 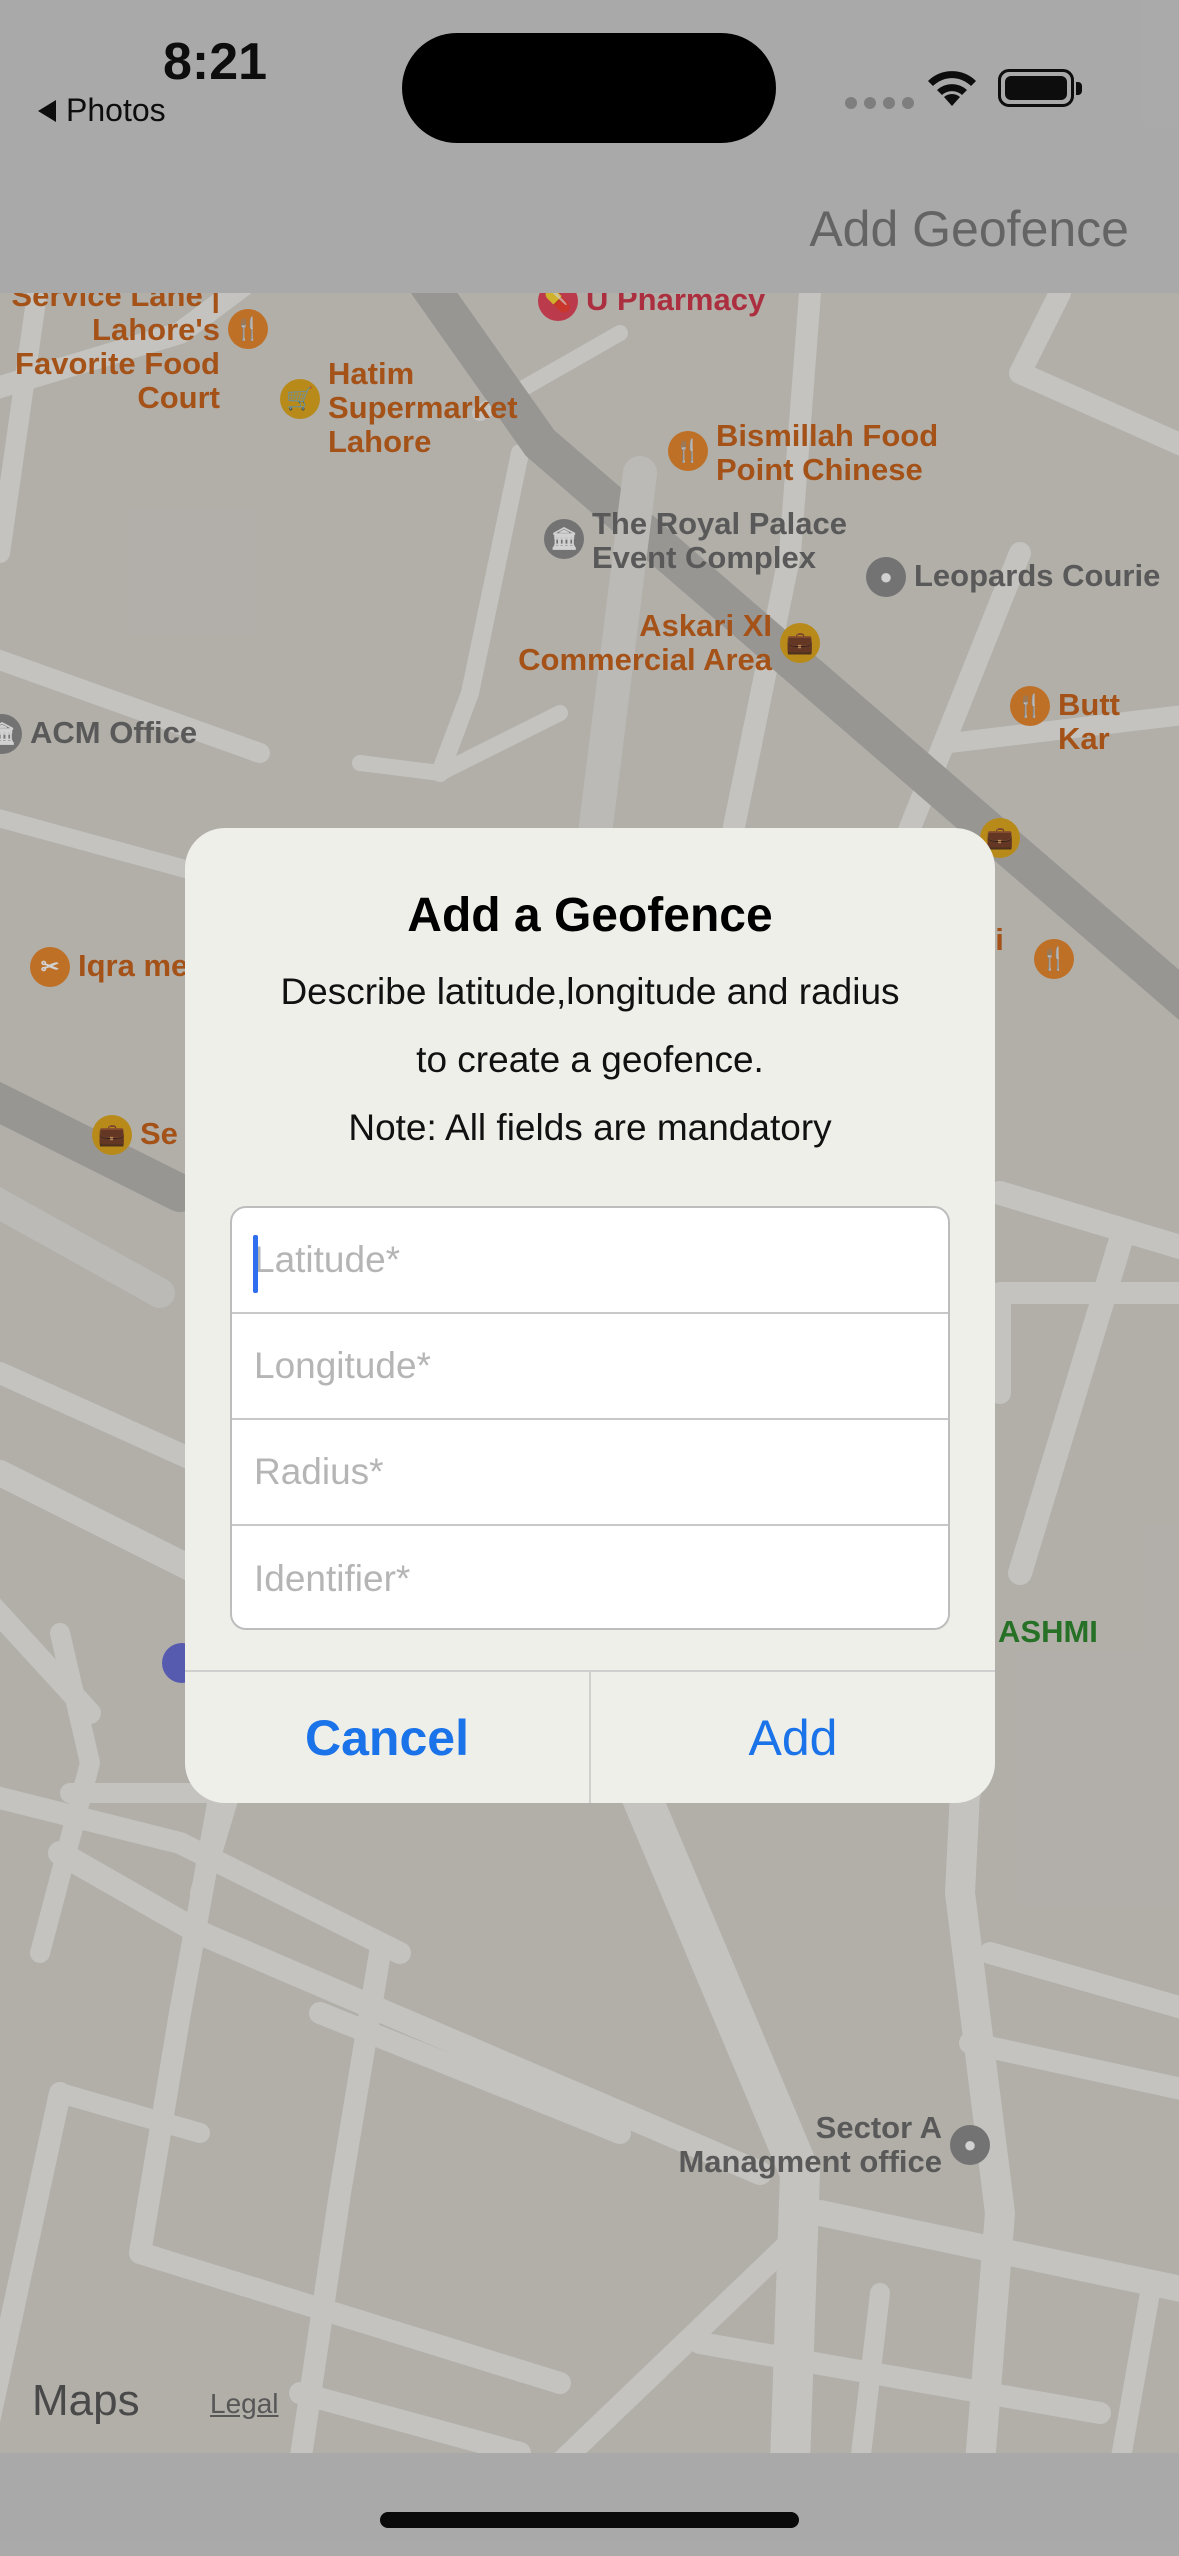 I want to click on alert-actions: Cancel Add, so click(x=590, y=1736).